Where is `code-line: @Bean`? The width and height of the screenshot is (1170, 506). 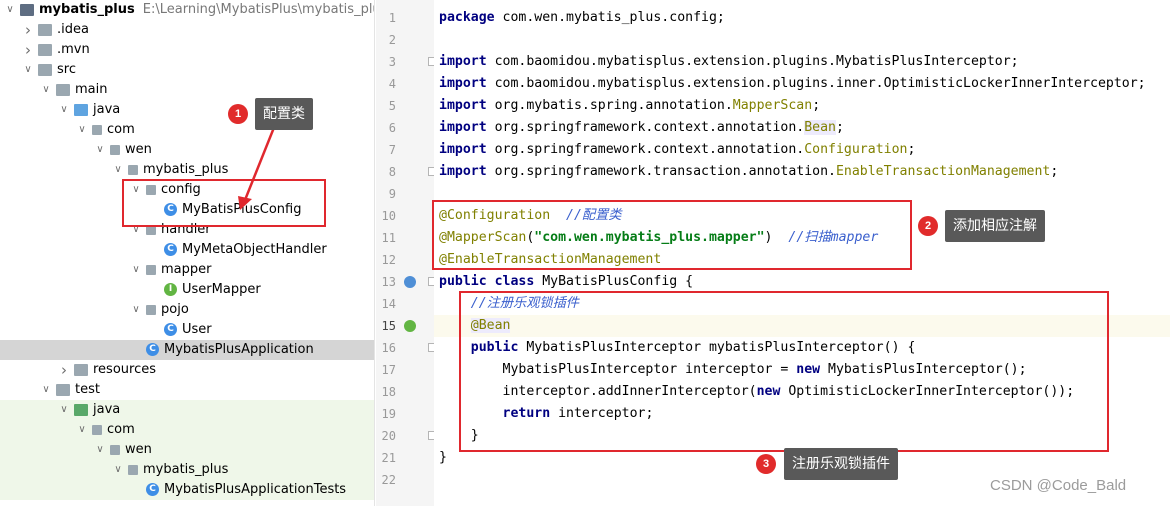
code-line: @Bean is located at coordinates (802, 326).